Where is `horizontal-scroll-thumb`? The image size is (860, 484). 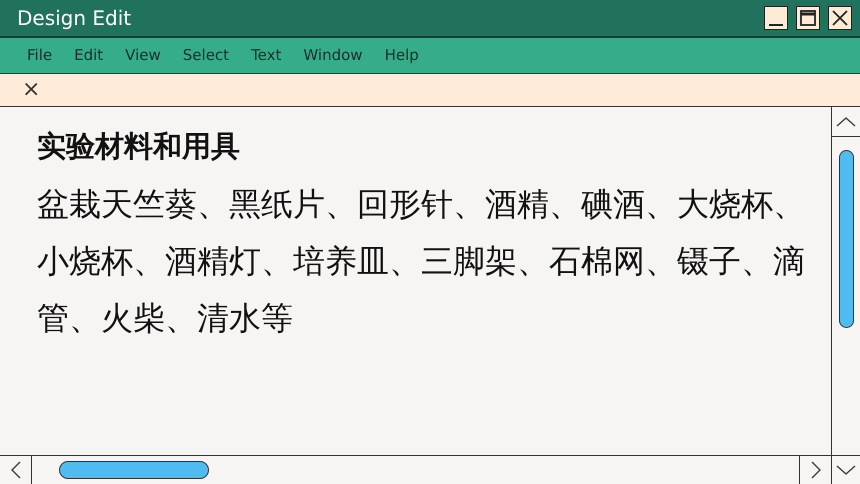
horizontal-scroll-thumb is located at coordinates (134, 470).